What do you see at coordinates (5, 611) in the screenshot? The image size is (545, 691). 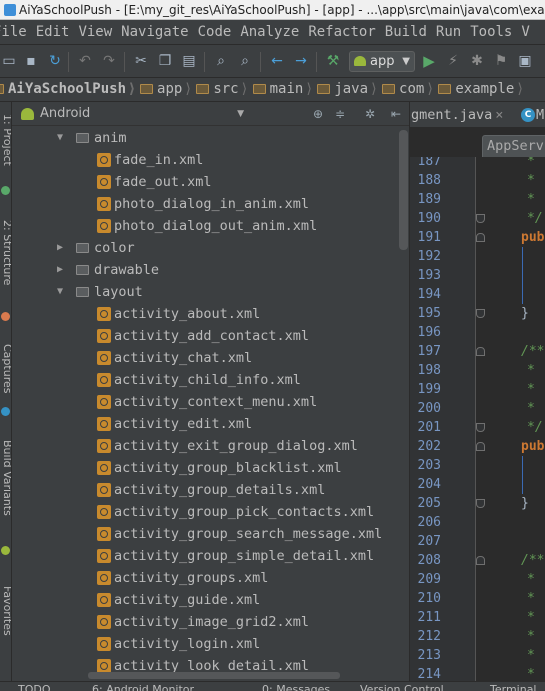 I see `favorites-tool-button: Favorites` at bounding box center [5, 611].